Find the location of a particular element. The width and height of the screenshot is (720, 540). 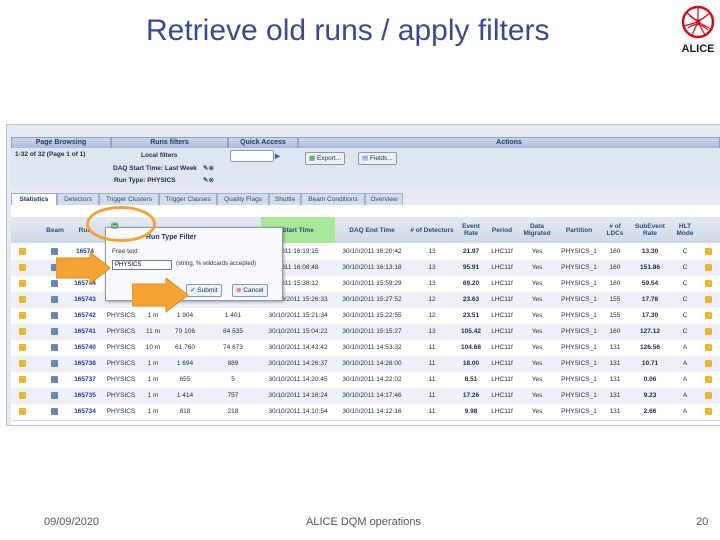

cell-ldc: 131 is located at coordinates (615, 363).